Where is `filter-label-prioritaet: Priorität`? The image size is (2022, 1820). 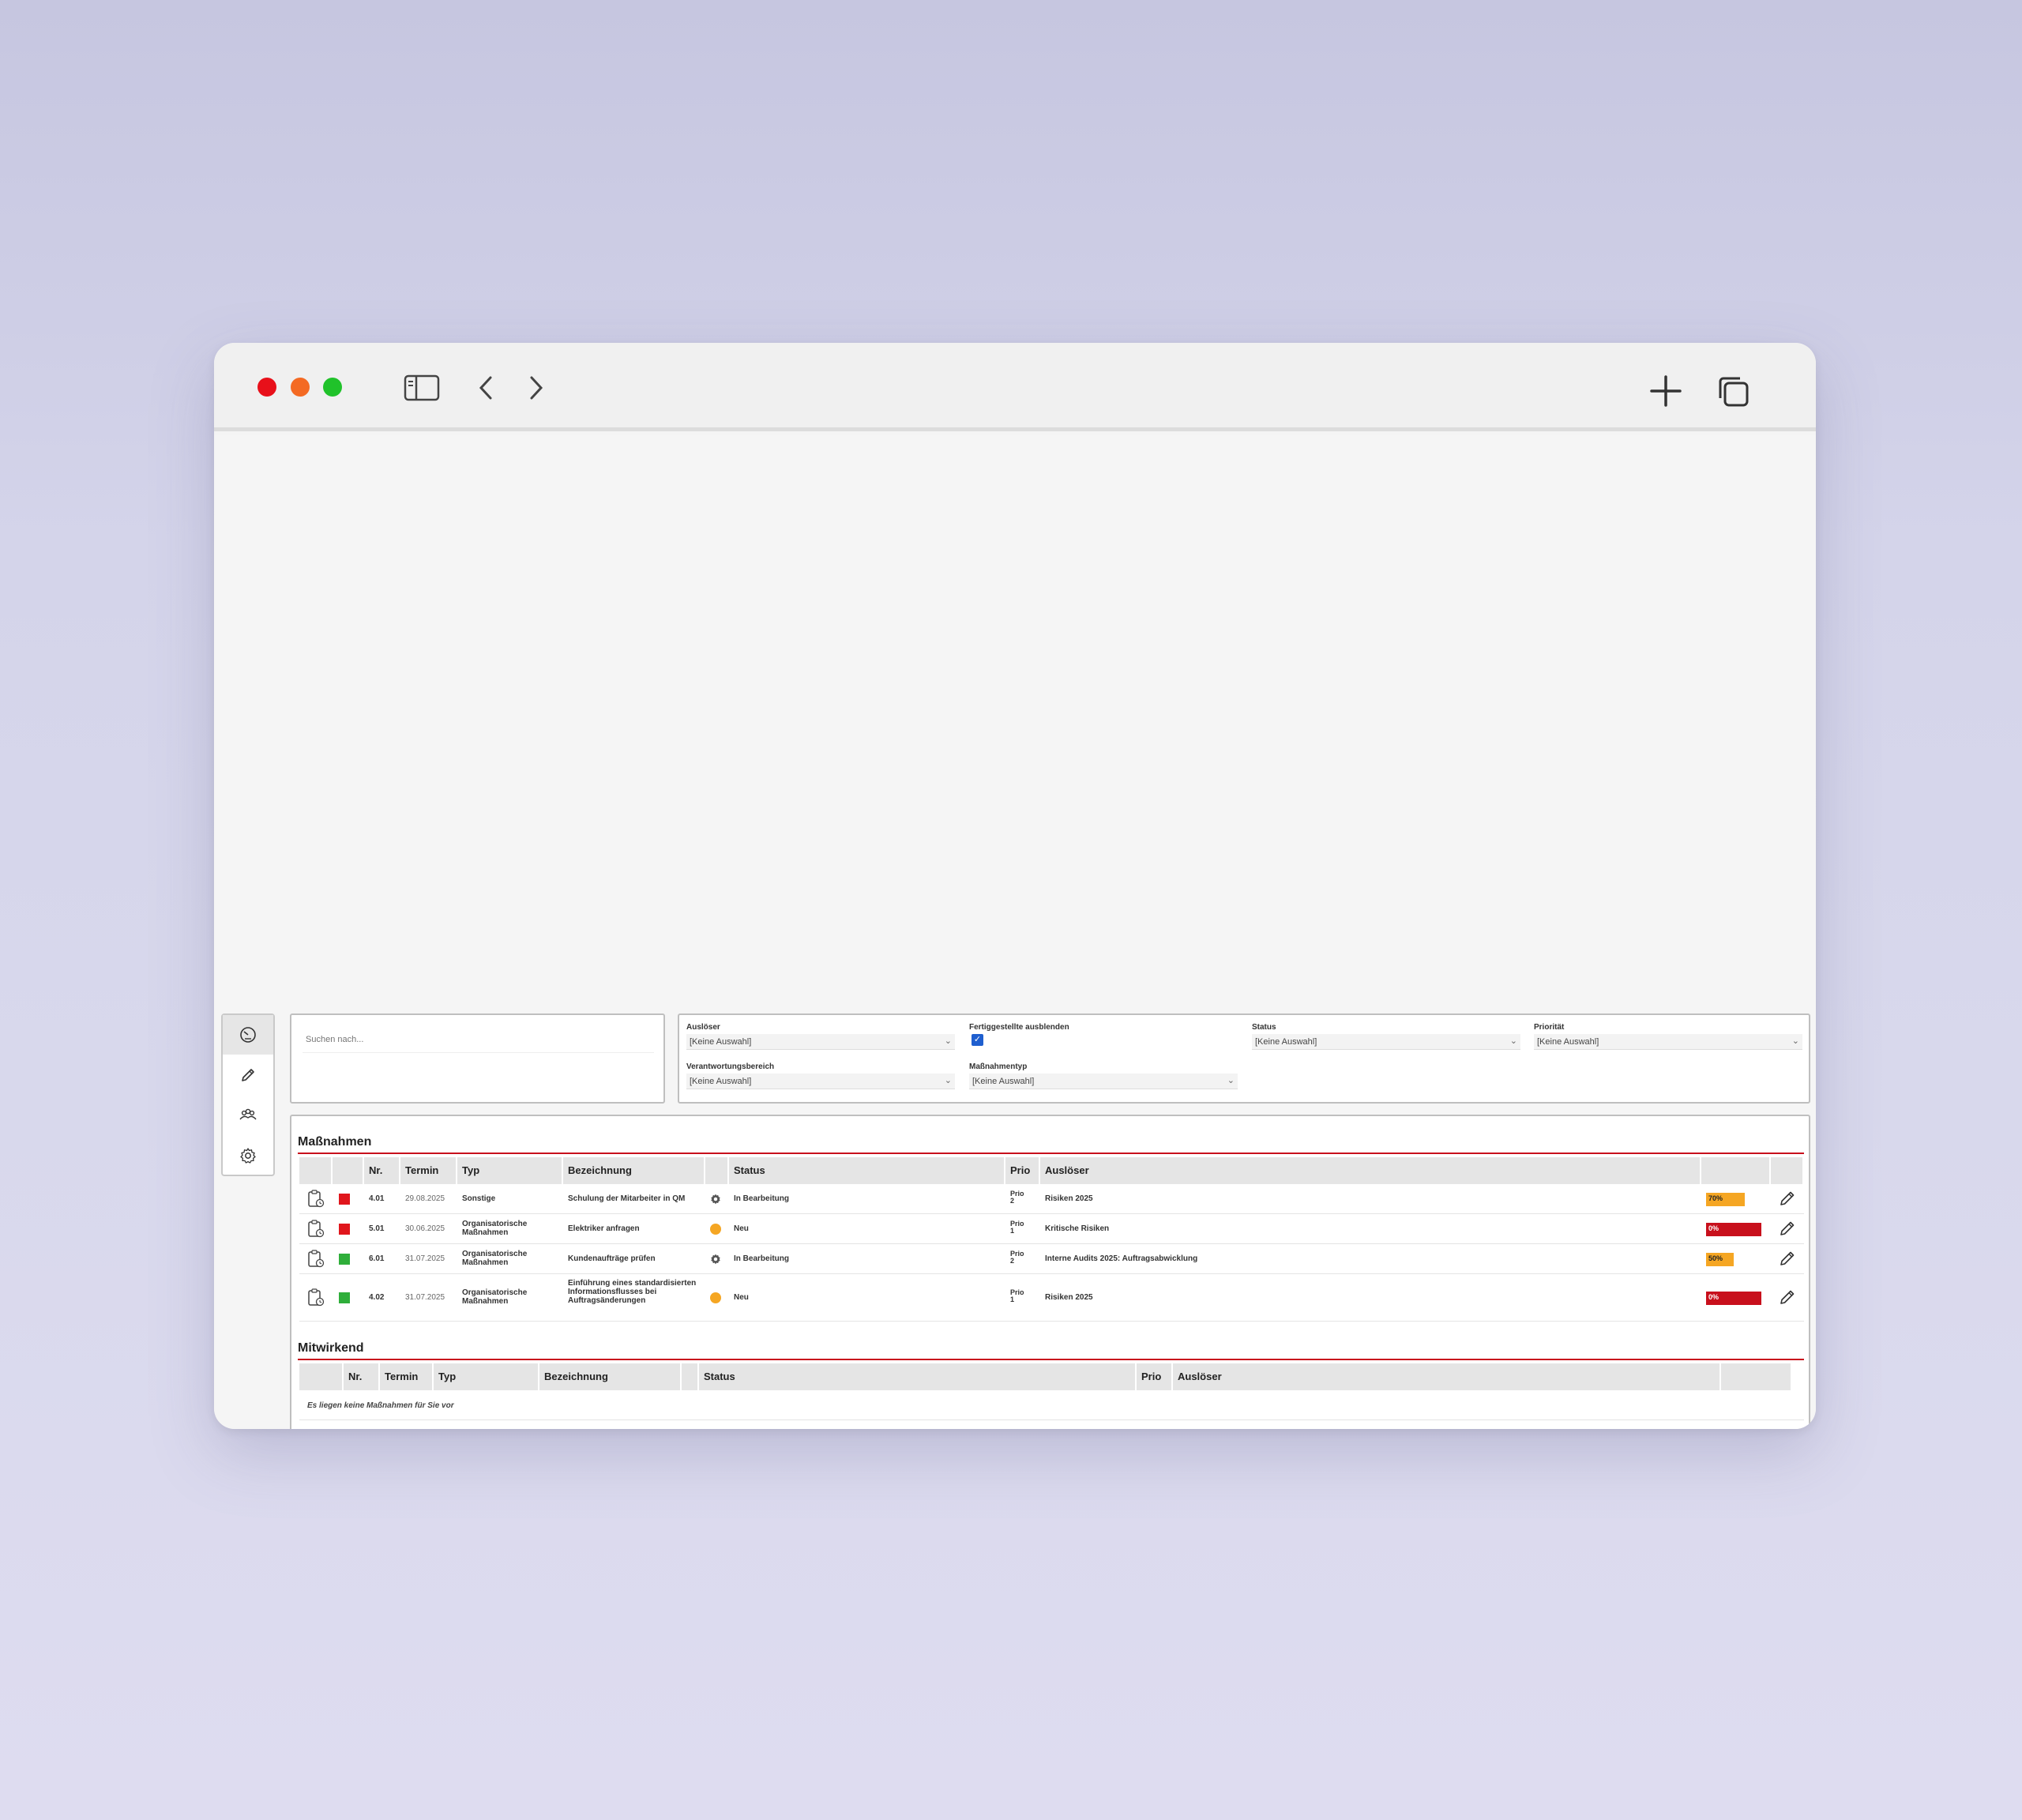
filter-label-prioritaet: Priorität is located at coordinates (1549, 1027).